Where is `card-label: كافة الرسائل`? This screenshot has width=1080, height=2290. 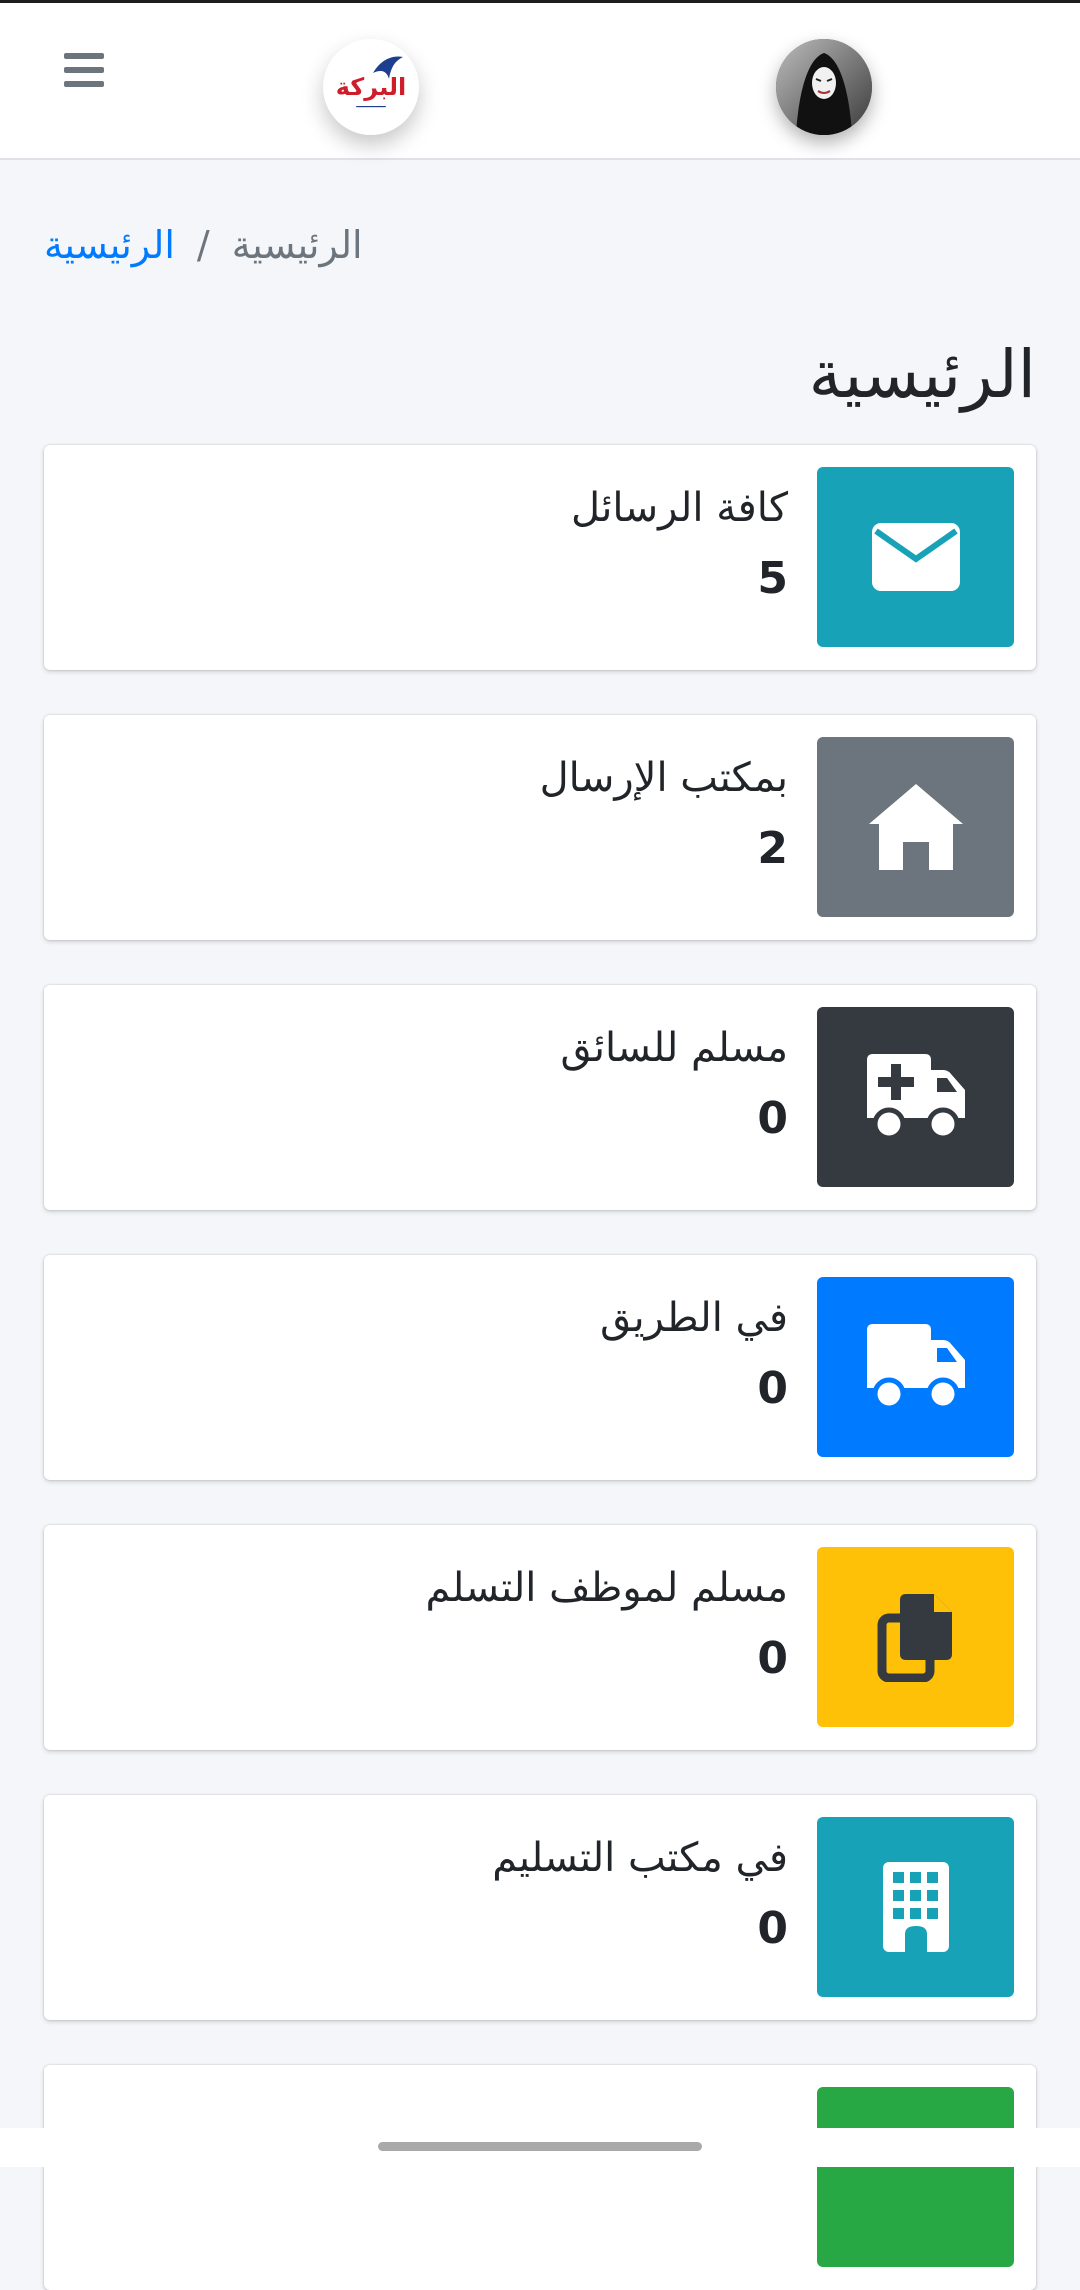 card-label: كافة الرسائل is located at coordinates (679, 508).